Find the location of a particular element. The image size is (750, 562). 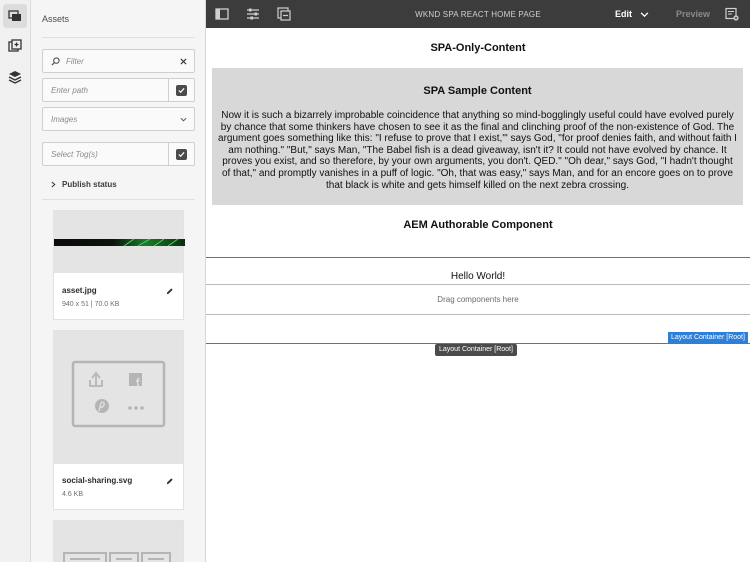

page-title: WKND SPA REACT HOME PAGE is located at coordinates (478, 14).